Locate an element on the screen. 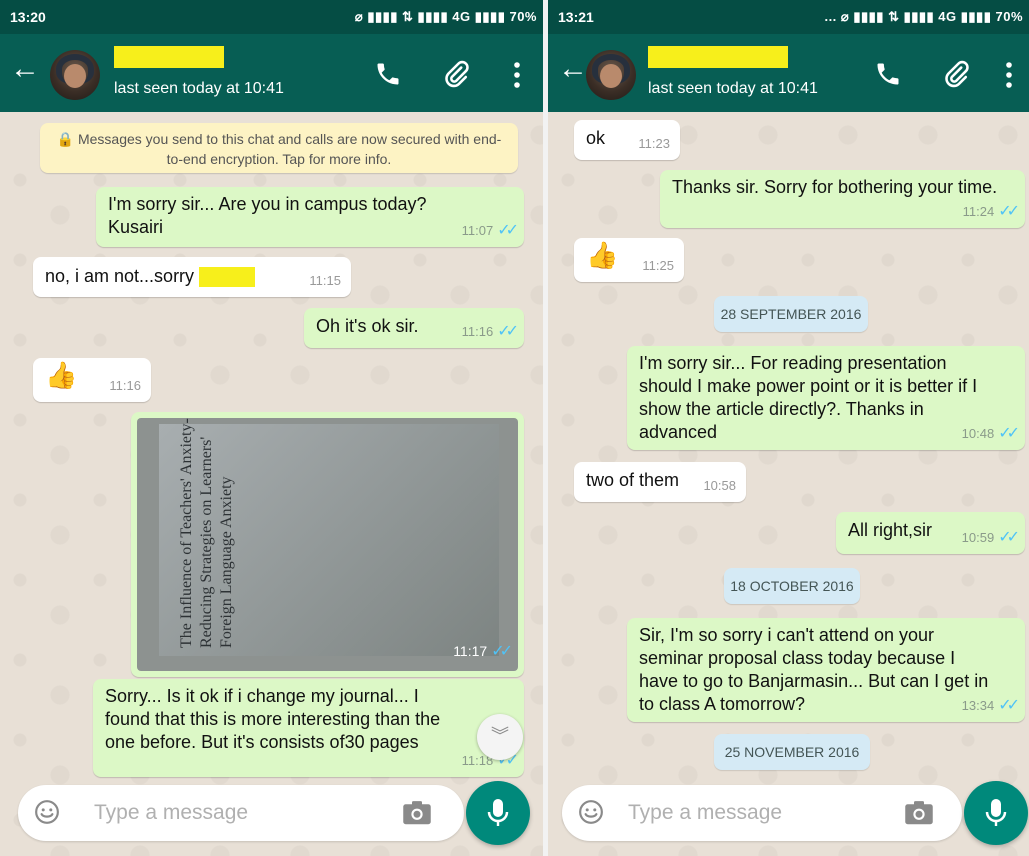 The width and height of the screenshot is (1029, 856). status-time: 13:20 is located at coordinates (28, 17).